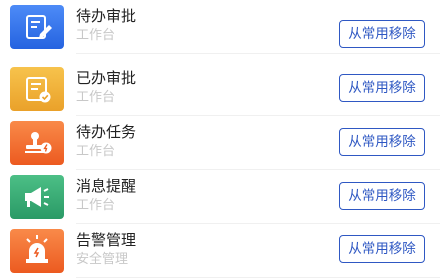 This screenshot has width=440, height=278. Describe the element at coordinates (37, 89) in the screenshot. I see `approved-document-icon` at that location.